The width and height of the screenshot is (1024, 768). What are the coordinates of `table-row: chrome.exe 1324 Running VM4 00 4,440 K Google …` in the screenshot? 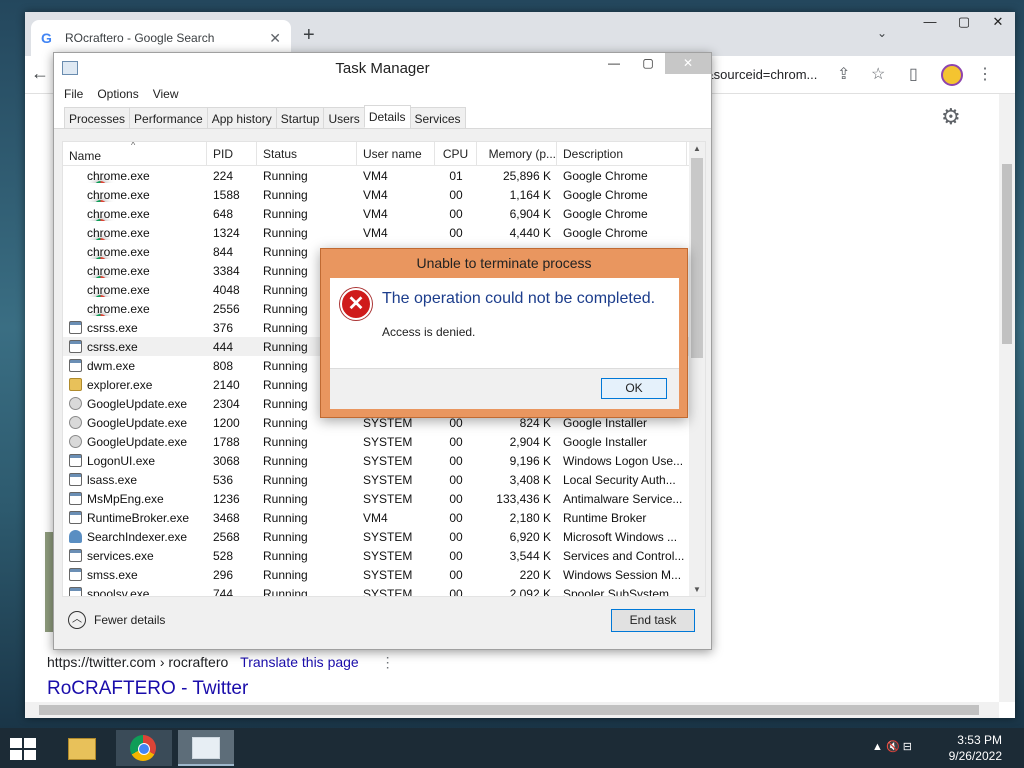 It's located at (384, 232).